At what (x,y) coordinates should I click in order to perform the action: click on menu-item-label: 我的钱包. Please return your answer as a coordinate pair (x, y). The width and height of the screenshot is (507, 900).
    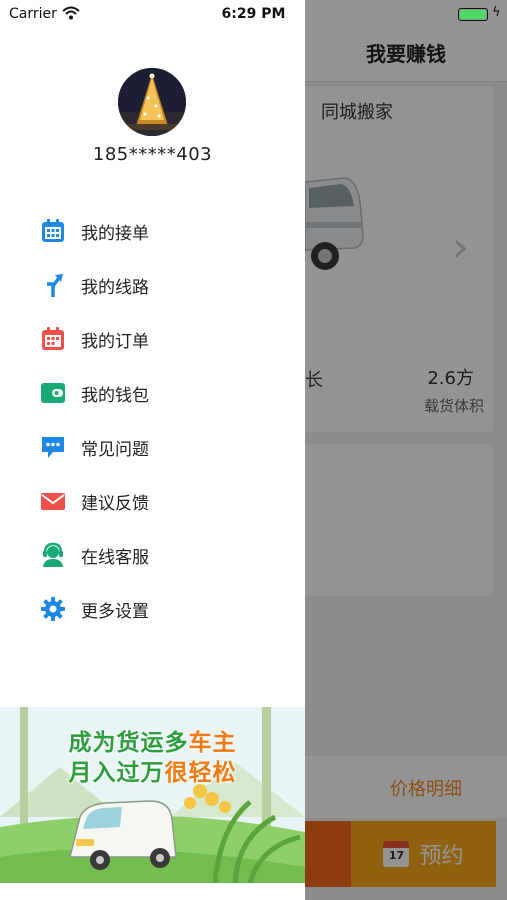
    Looking at the image, I should click on (115, 395).